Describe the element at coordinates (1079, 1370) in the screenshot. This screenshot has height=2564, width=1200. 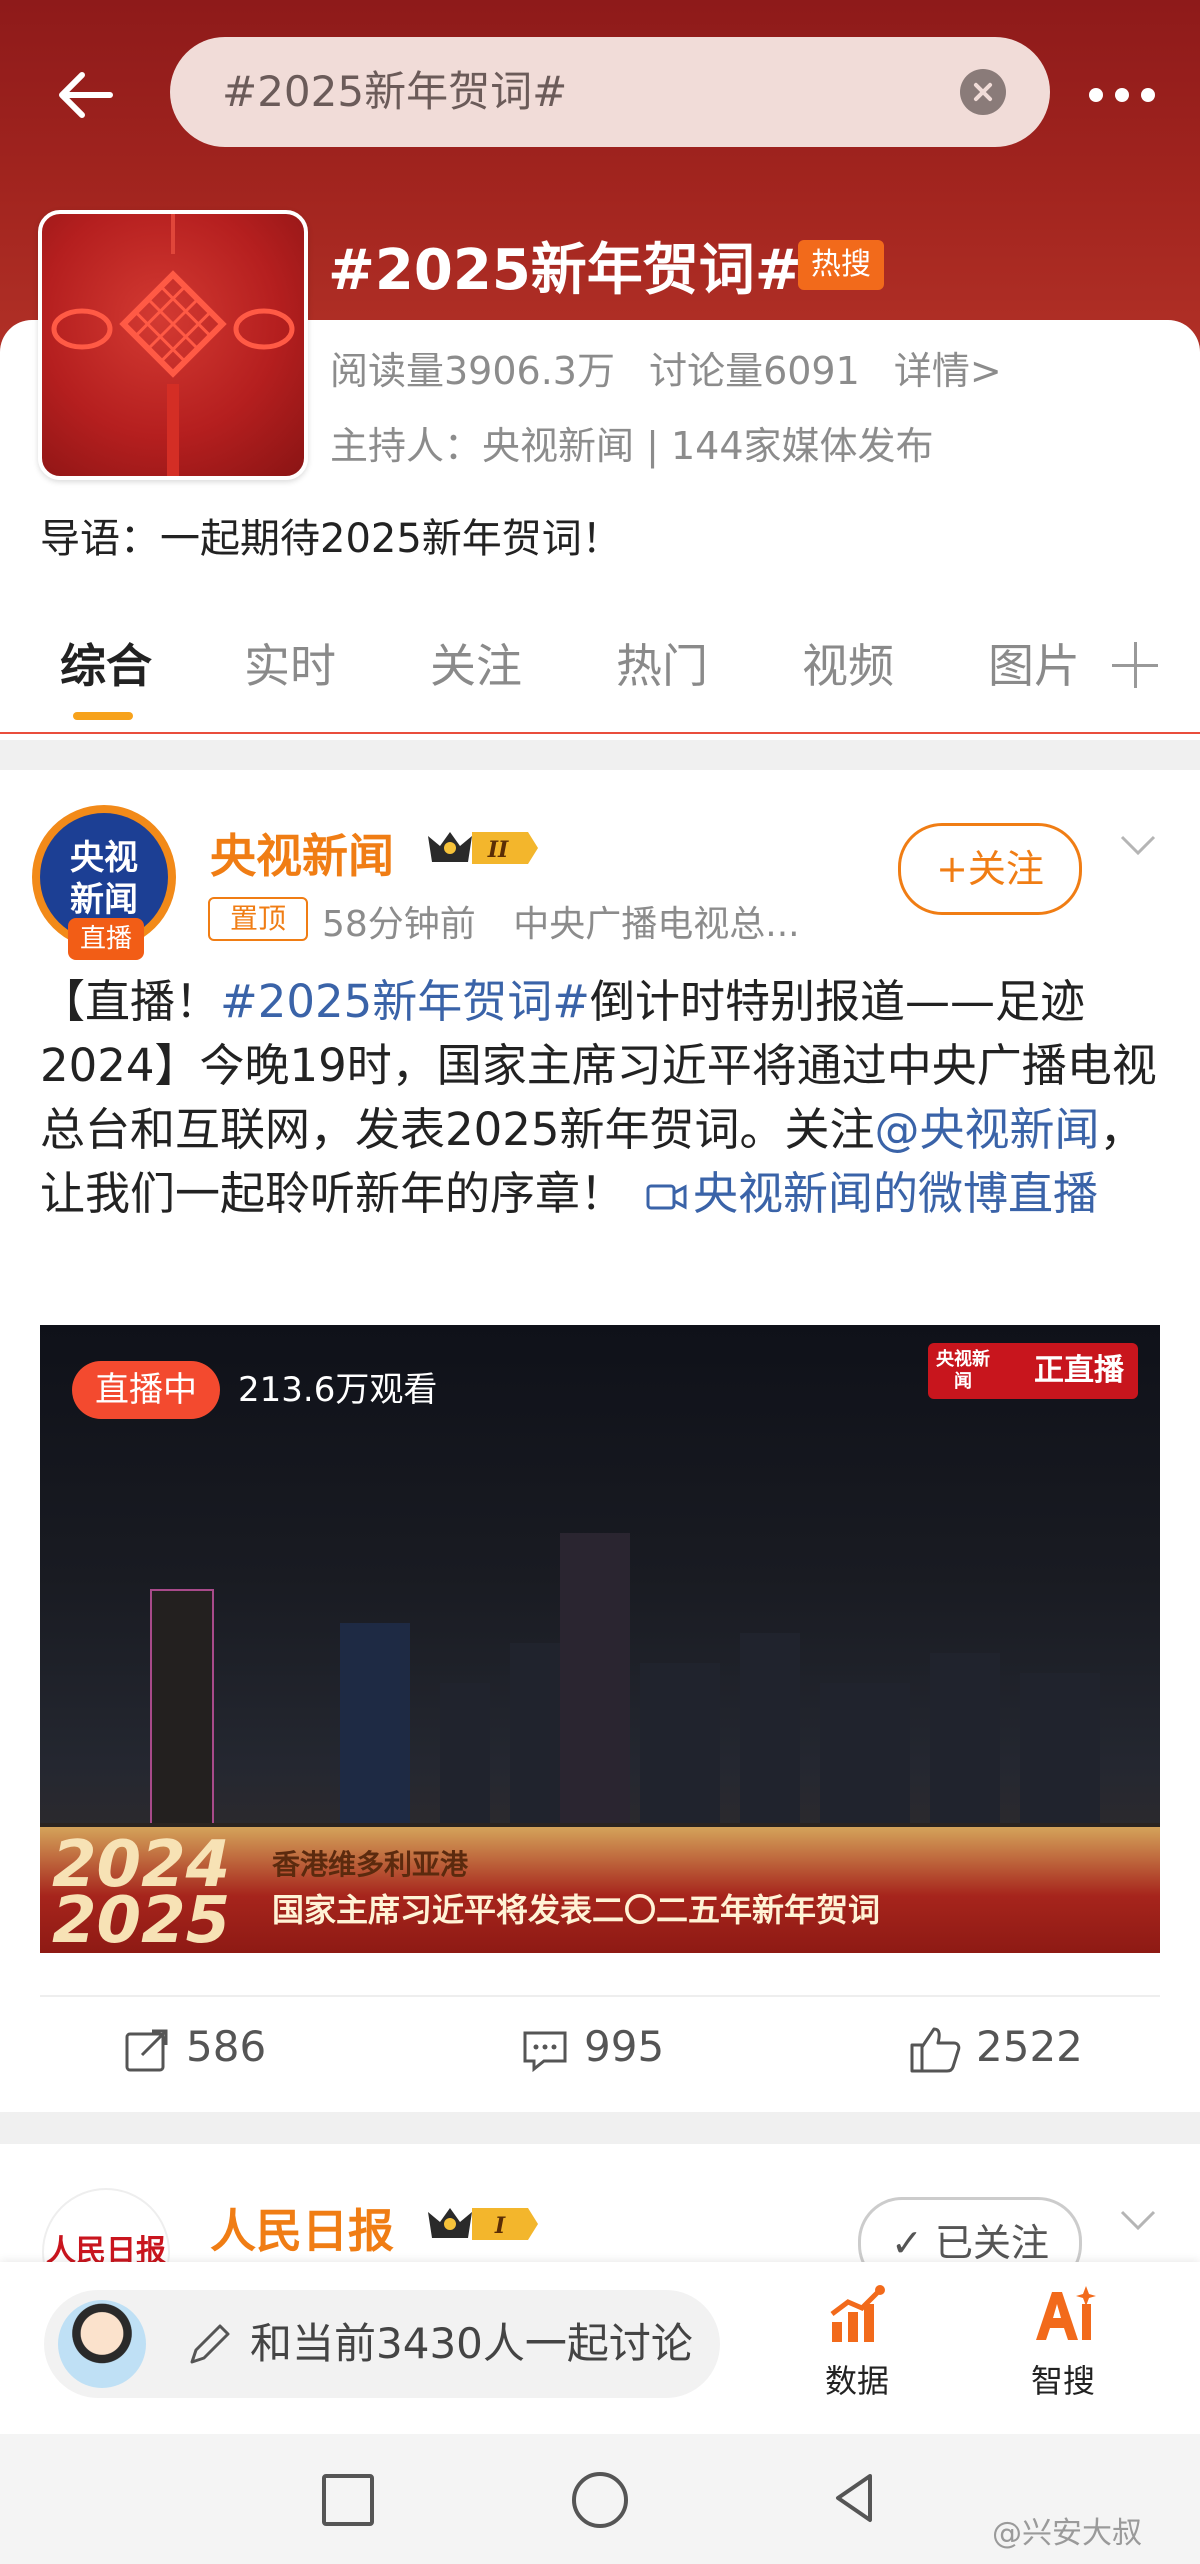
I see `logo-text: 正直播` at that location.